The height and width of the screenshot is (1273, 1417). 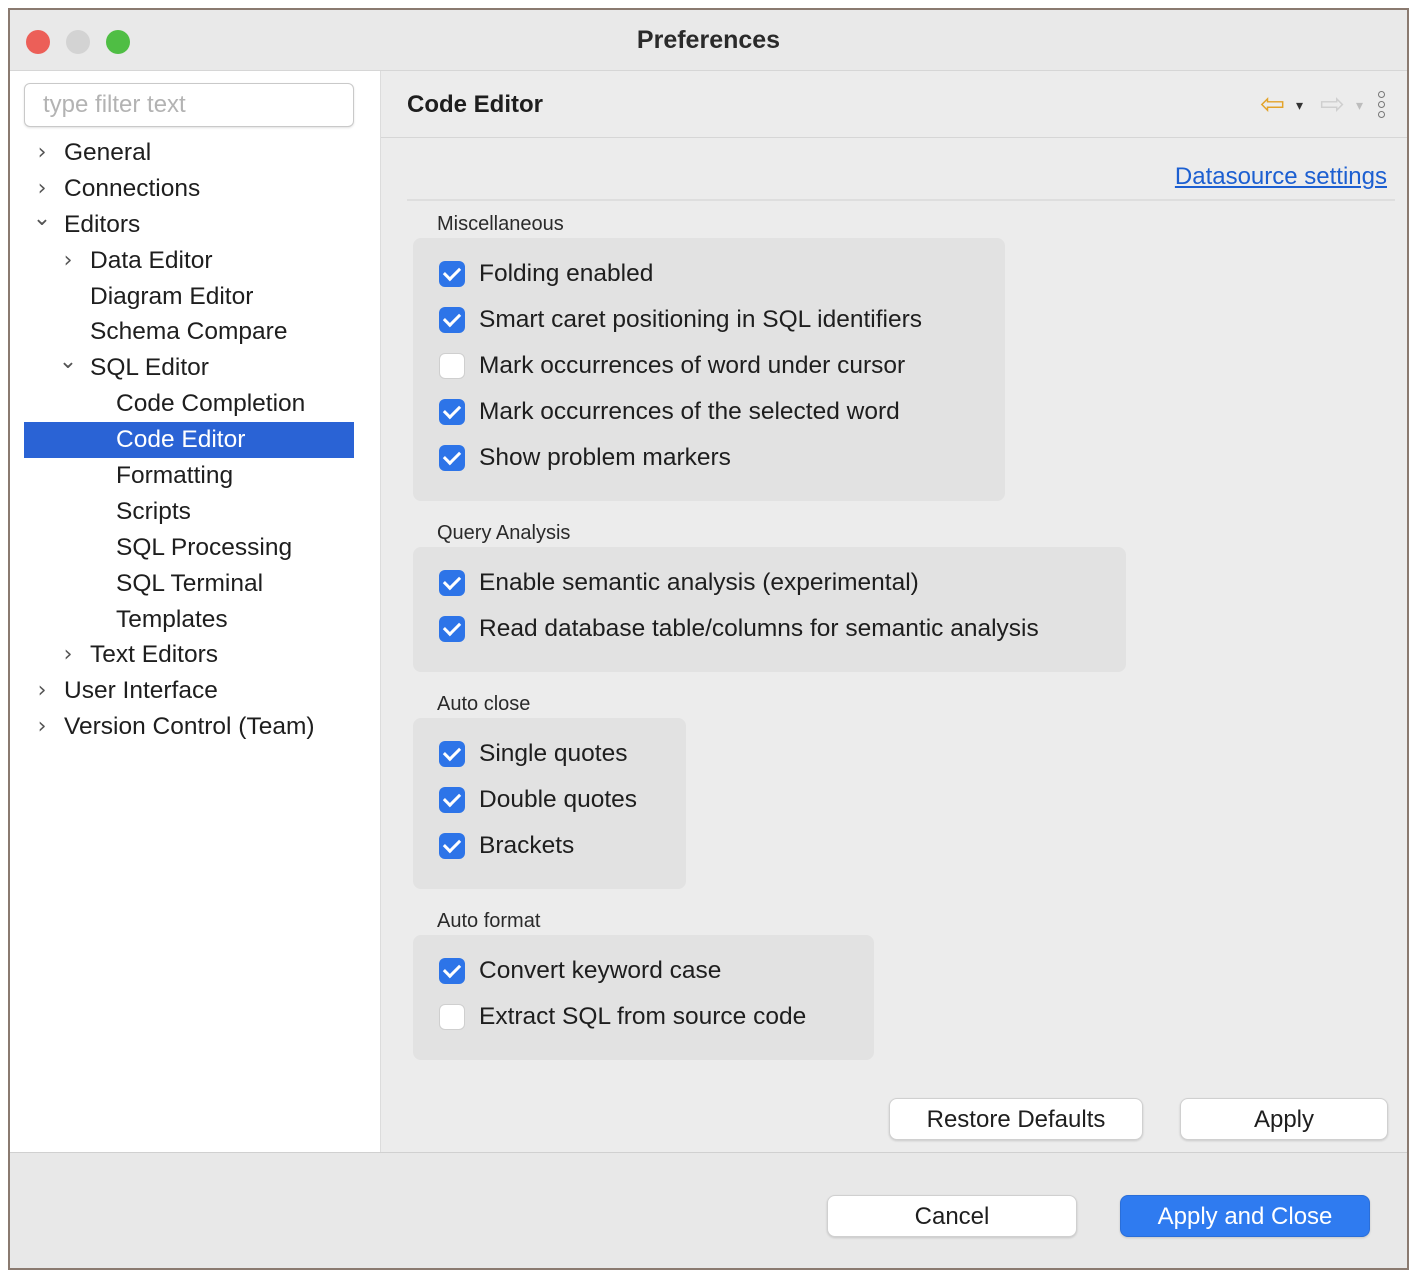 I want to click on apply-and-close-button: Apply and Close, so click(x=1245, y=1216).